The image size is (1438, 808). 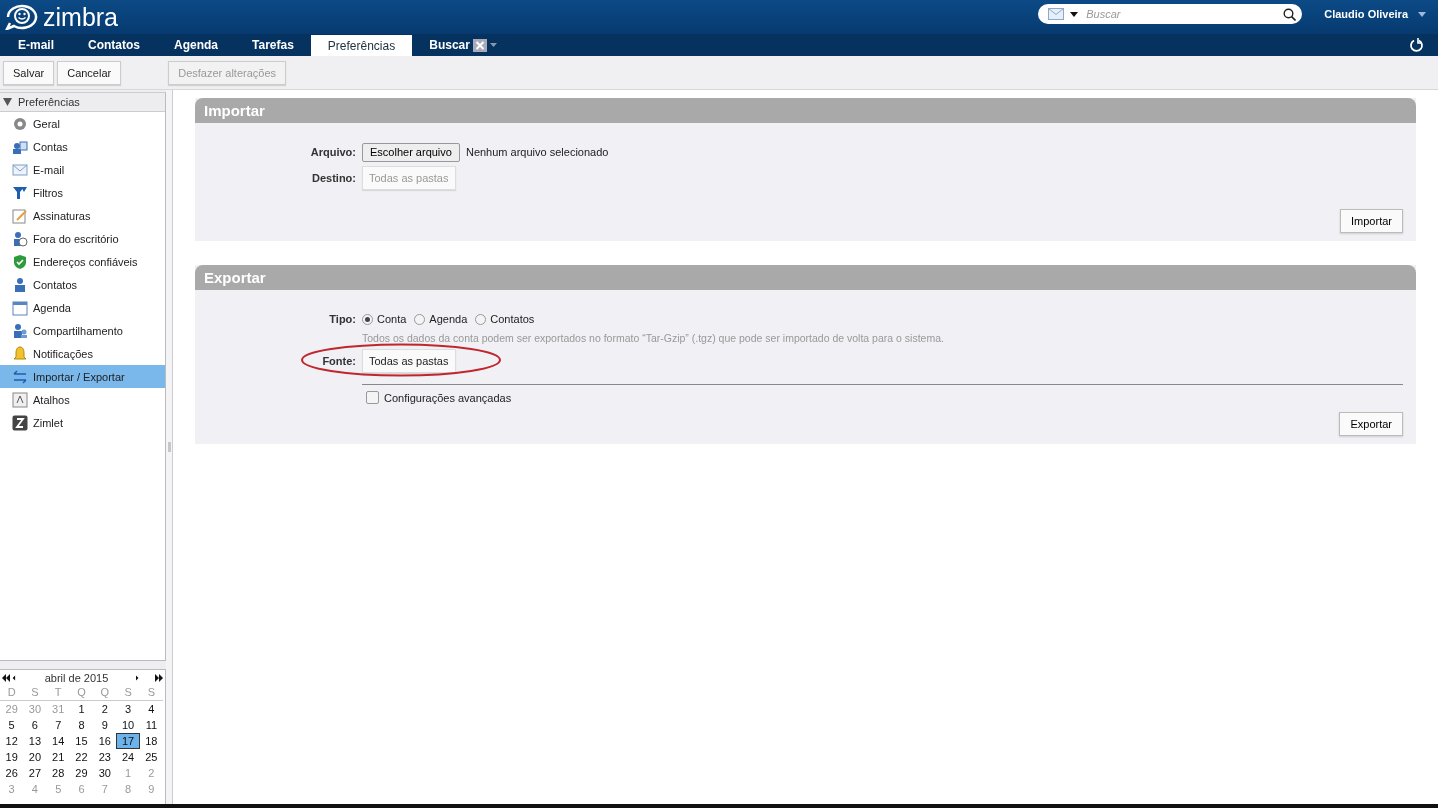 I want to click on sidebar-item: Importar / Exportar, so click(x=82, y=376).